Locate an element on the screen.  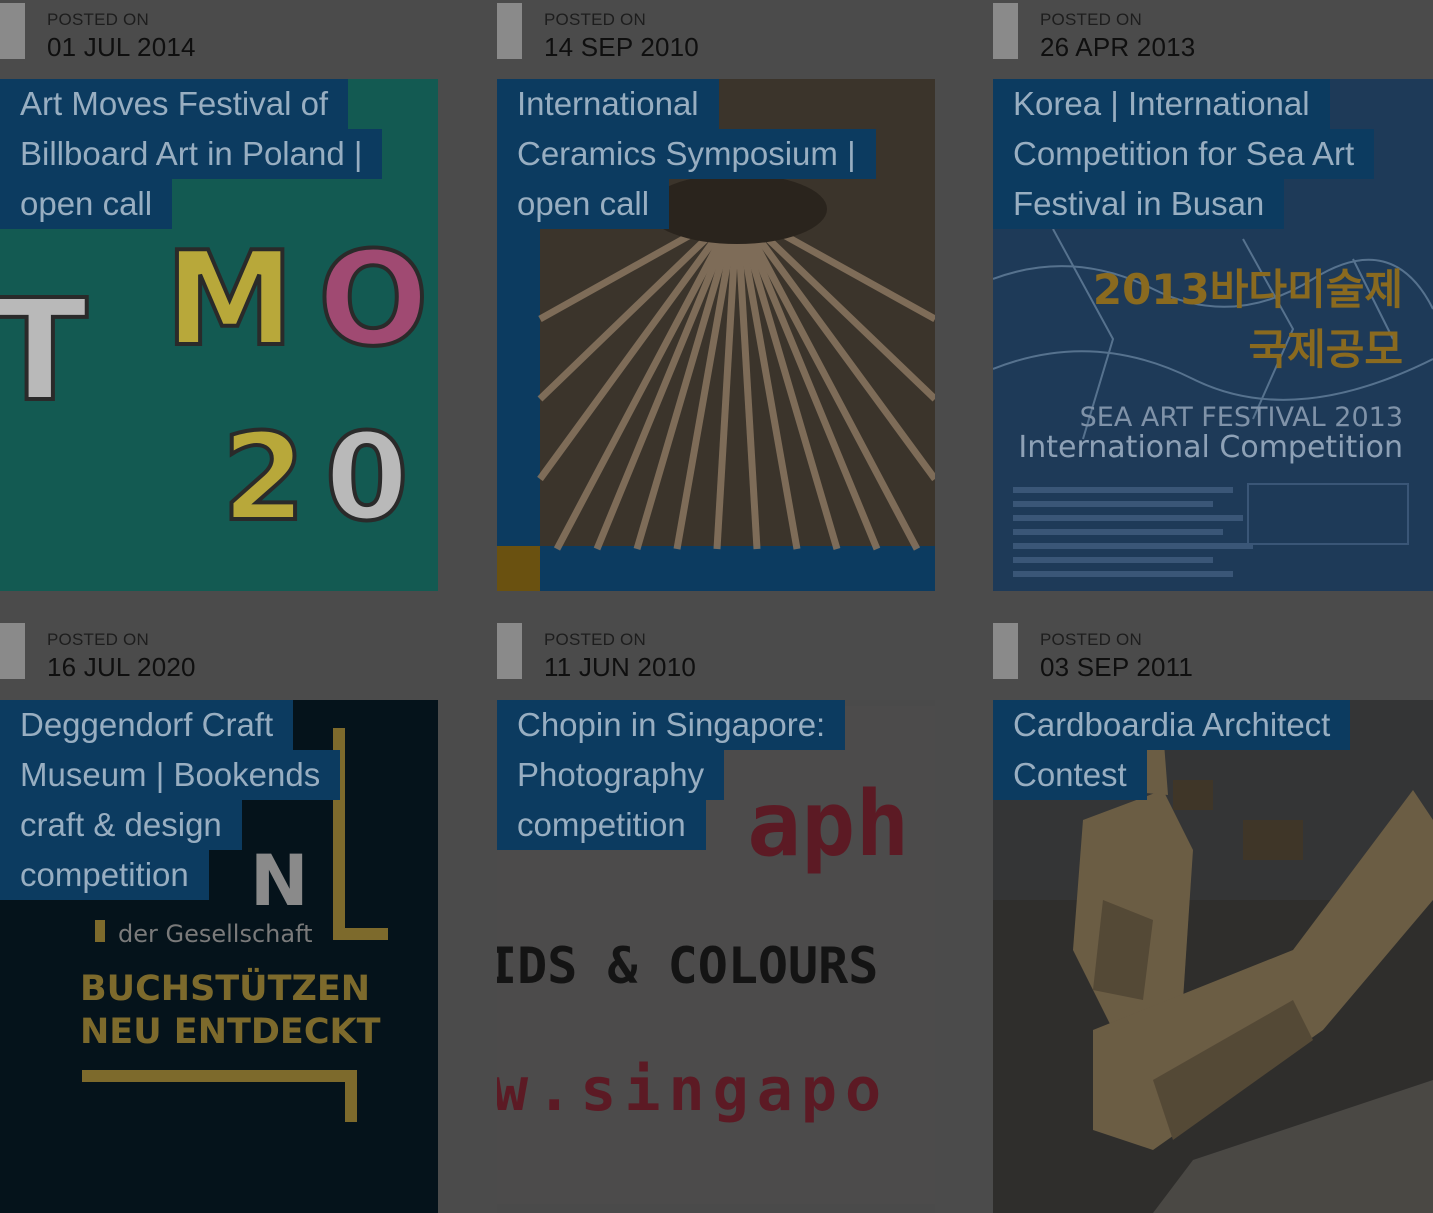
title-line: Cardboardia Architect is located at coordinates (1172, 725).